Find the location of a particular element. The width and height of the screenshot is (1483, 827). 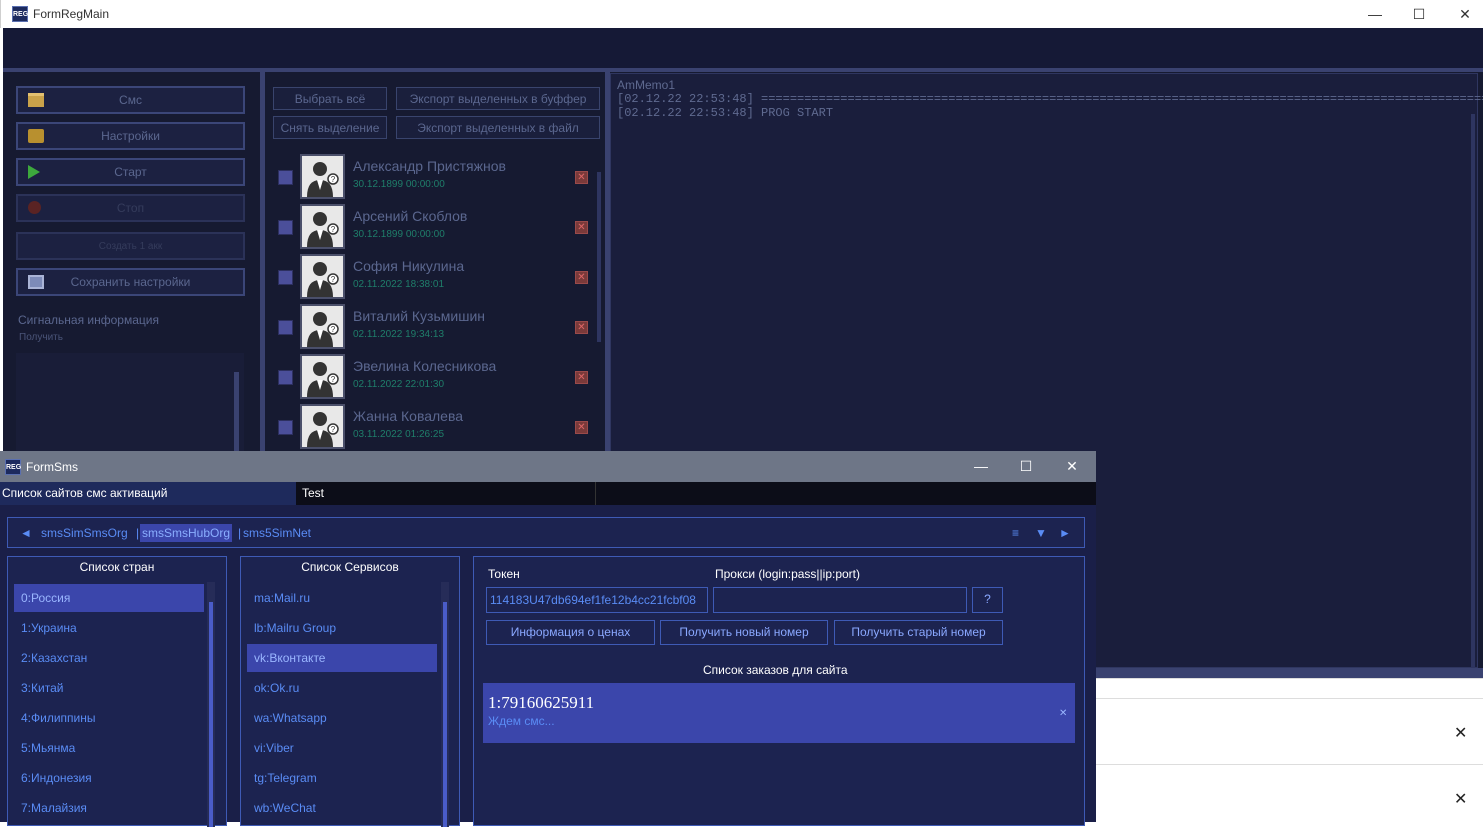

site-tab-selected: smsSmsHubOrg is located at coordinates (186, 533).